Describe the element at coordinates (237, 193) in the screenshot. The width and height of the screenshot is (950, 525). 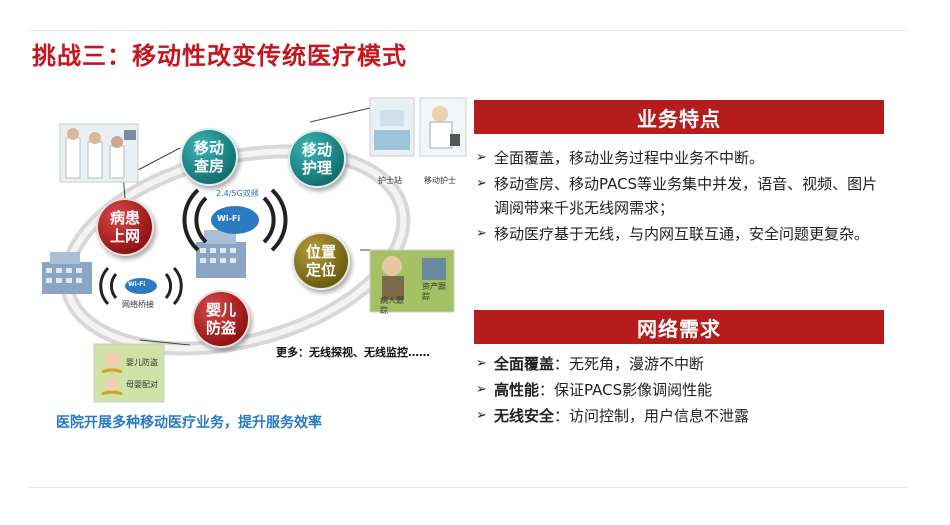
I see `wifi-frequency-label: 2.4/5G双频` at that location.